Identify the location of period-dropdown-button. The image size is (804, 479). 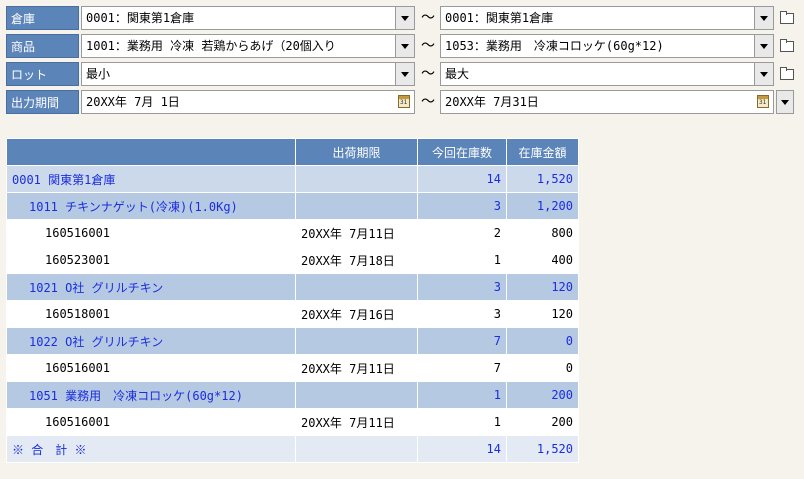
(785, 102).